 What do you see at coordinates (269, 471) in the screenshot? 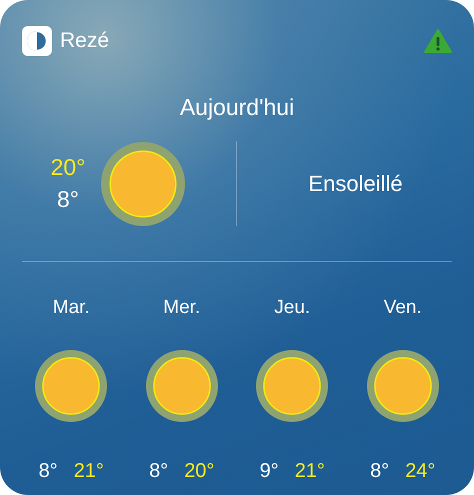
I see `low-temperature: 9°` at bounding box center [269, 471].